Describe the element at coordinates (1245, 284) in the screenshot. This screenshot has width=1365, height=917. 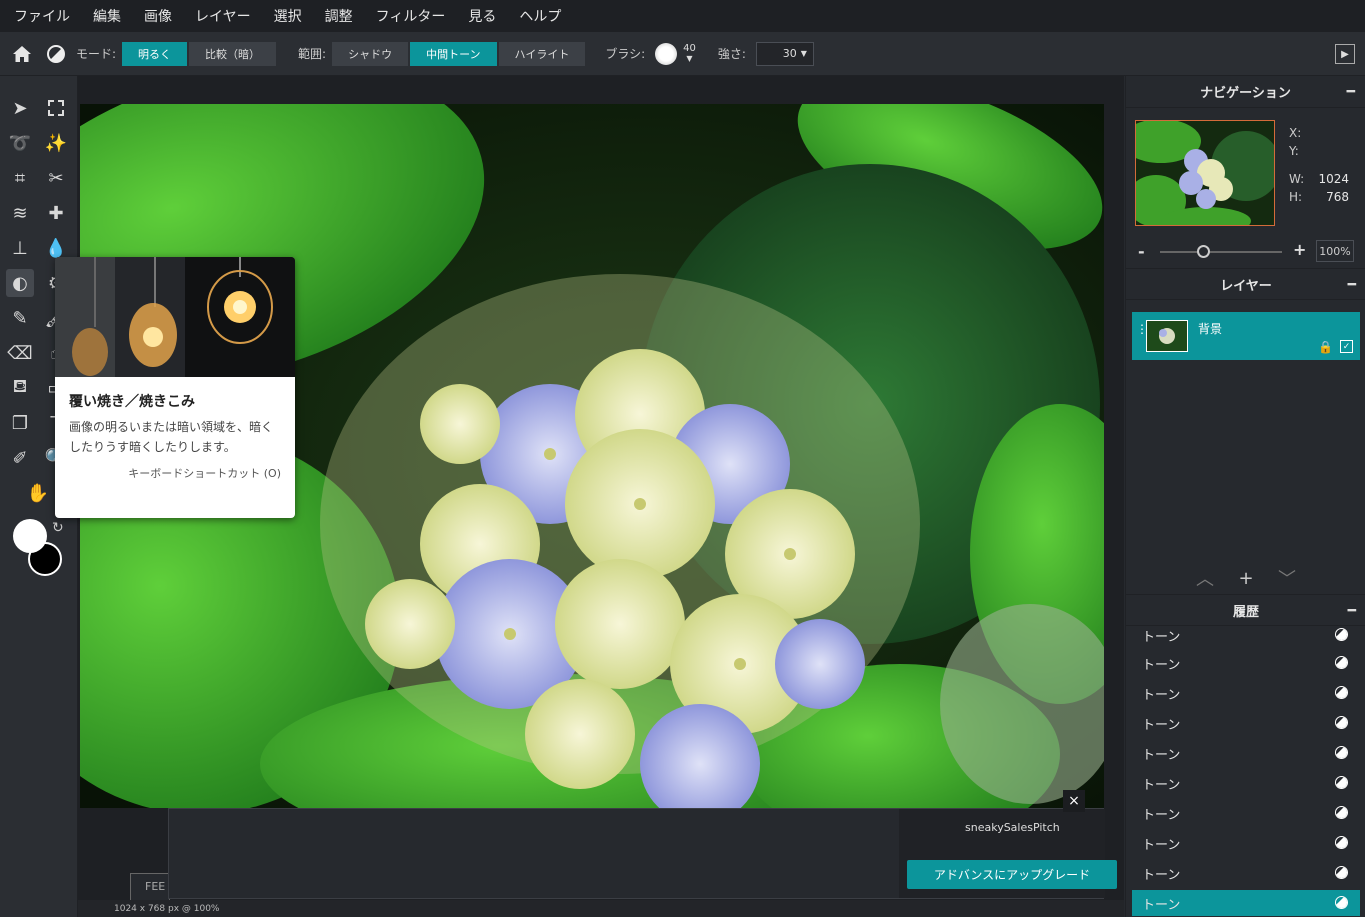
I see `layers-header: レイヤー ━` at that location.